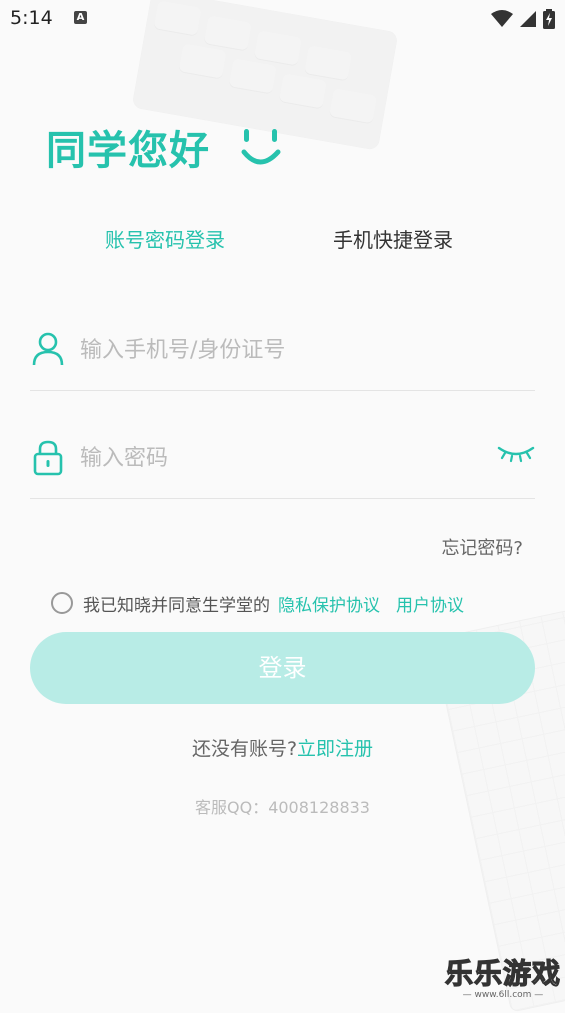 The height and width of the screenshot is (1013, 565). I want to click on status-bar: 5:14 A, so click(282, 18).